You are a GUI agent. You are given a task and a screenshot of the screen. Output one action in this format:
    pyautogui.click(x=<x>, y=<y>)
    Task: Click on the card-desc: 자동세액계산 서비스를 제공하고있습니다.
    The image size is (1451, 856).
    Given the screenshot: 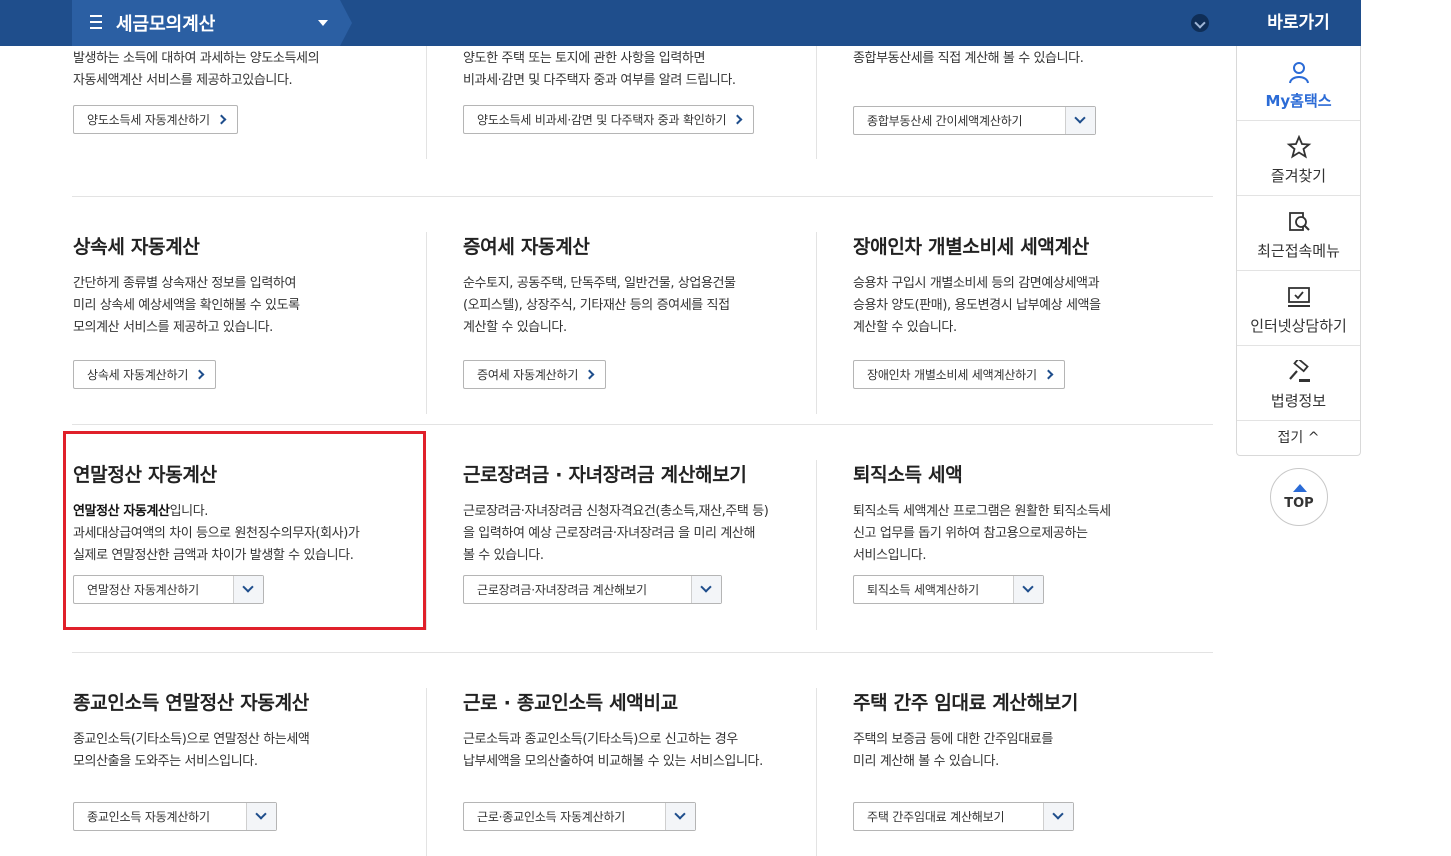 What is the action you would take?
    pyautogui.click(x=183, y=80)
    